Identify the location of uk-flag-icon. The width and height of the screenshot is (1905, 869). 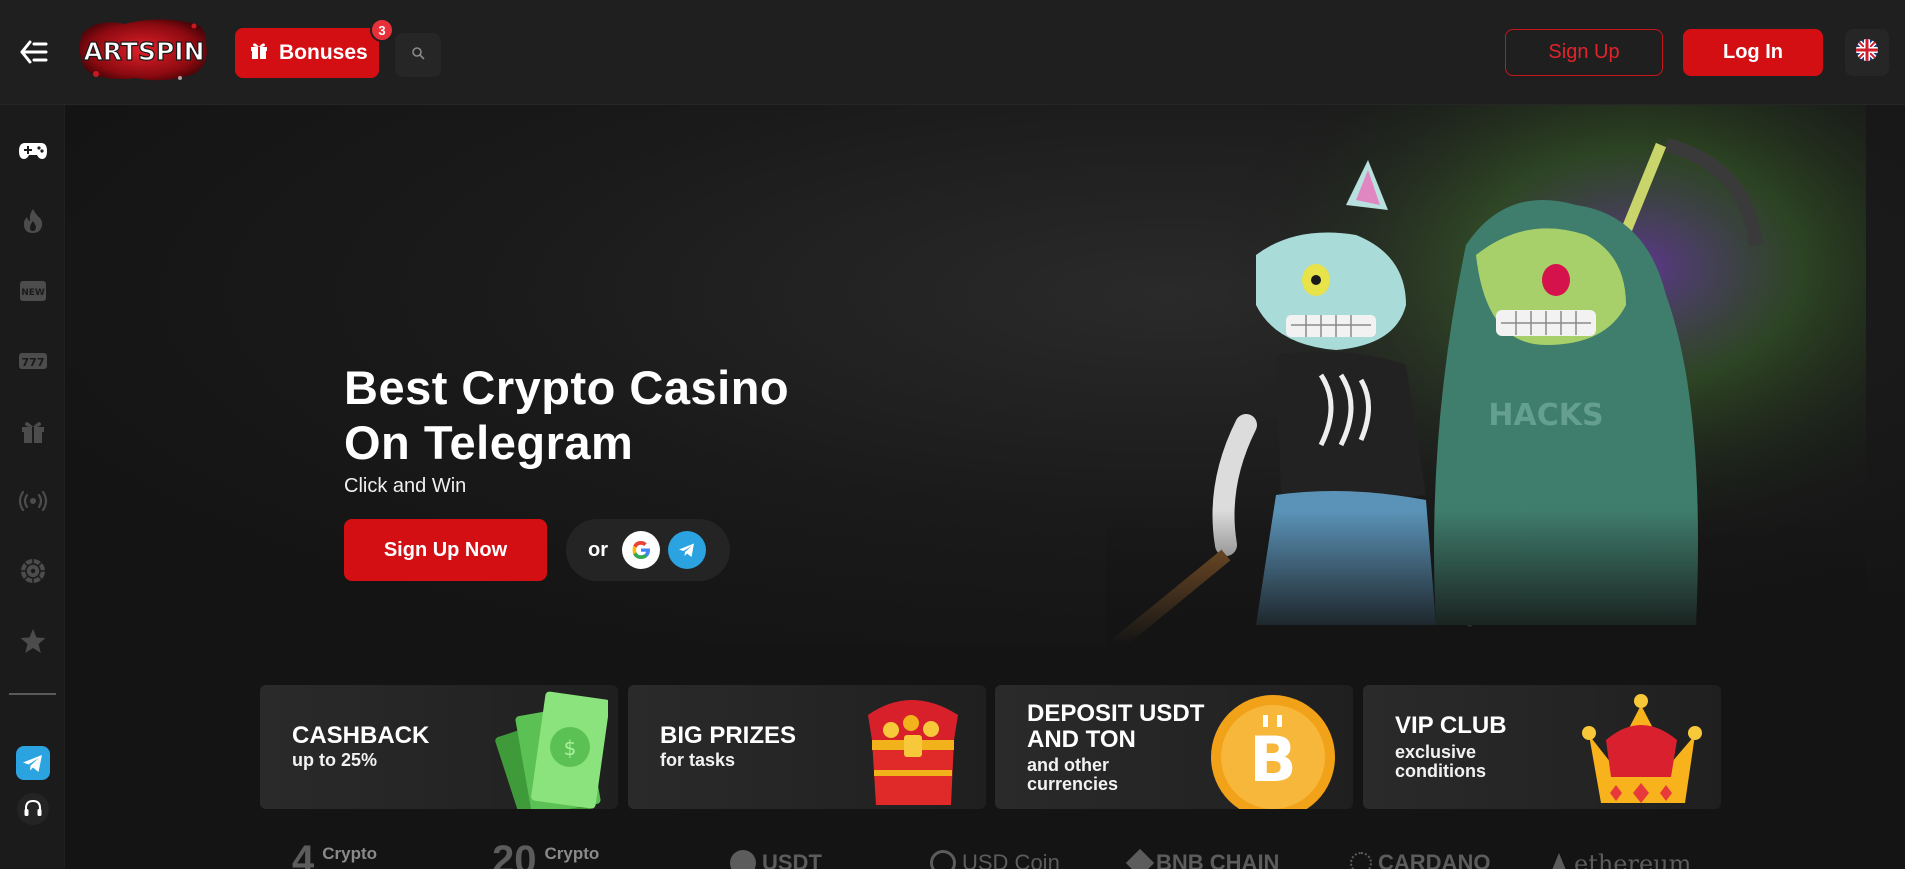
(1867, 52).